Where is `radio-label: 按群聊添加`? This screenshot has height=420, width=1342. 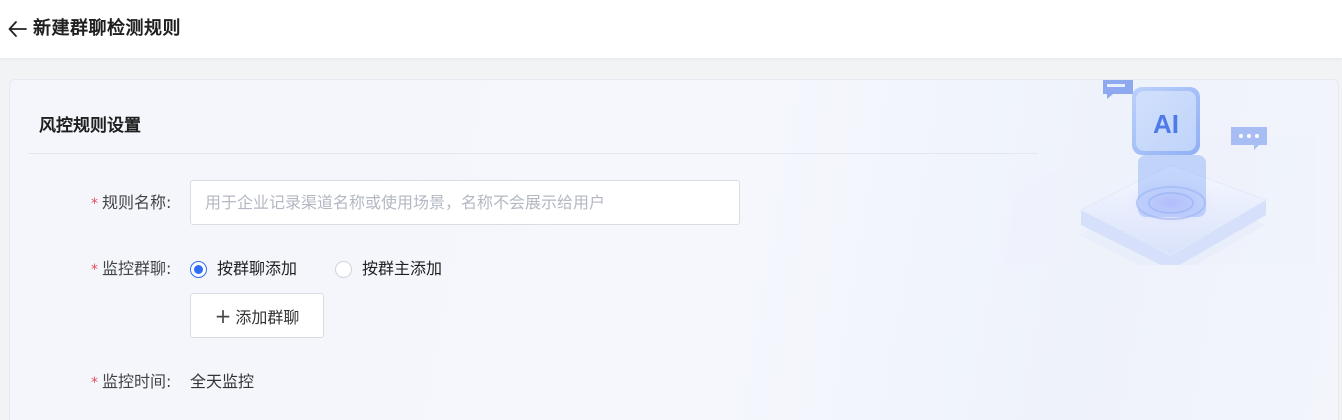
radio-label: 按群聊添加 is located at coordinates (257, 268).